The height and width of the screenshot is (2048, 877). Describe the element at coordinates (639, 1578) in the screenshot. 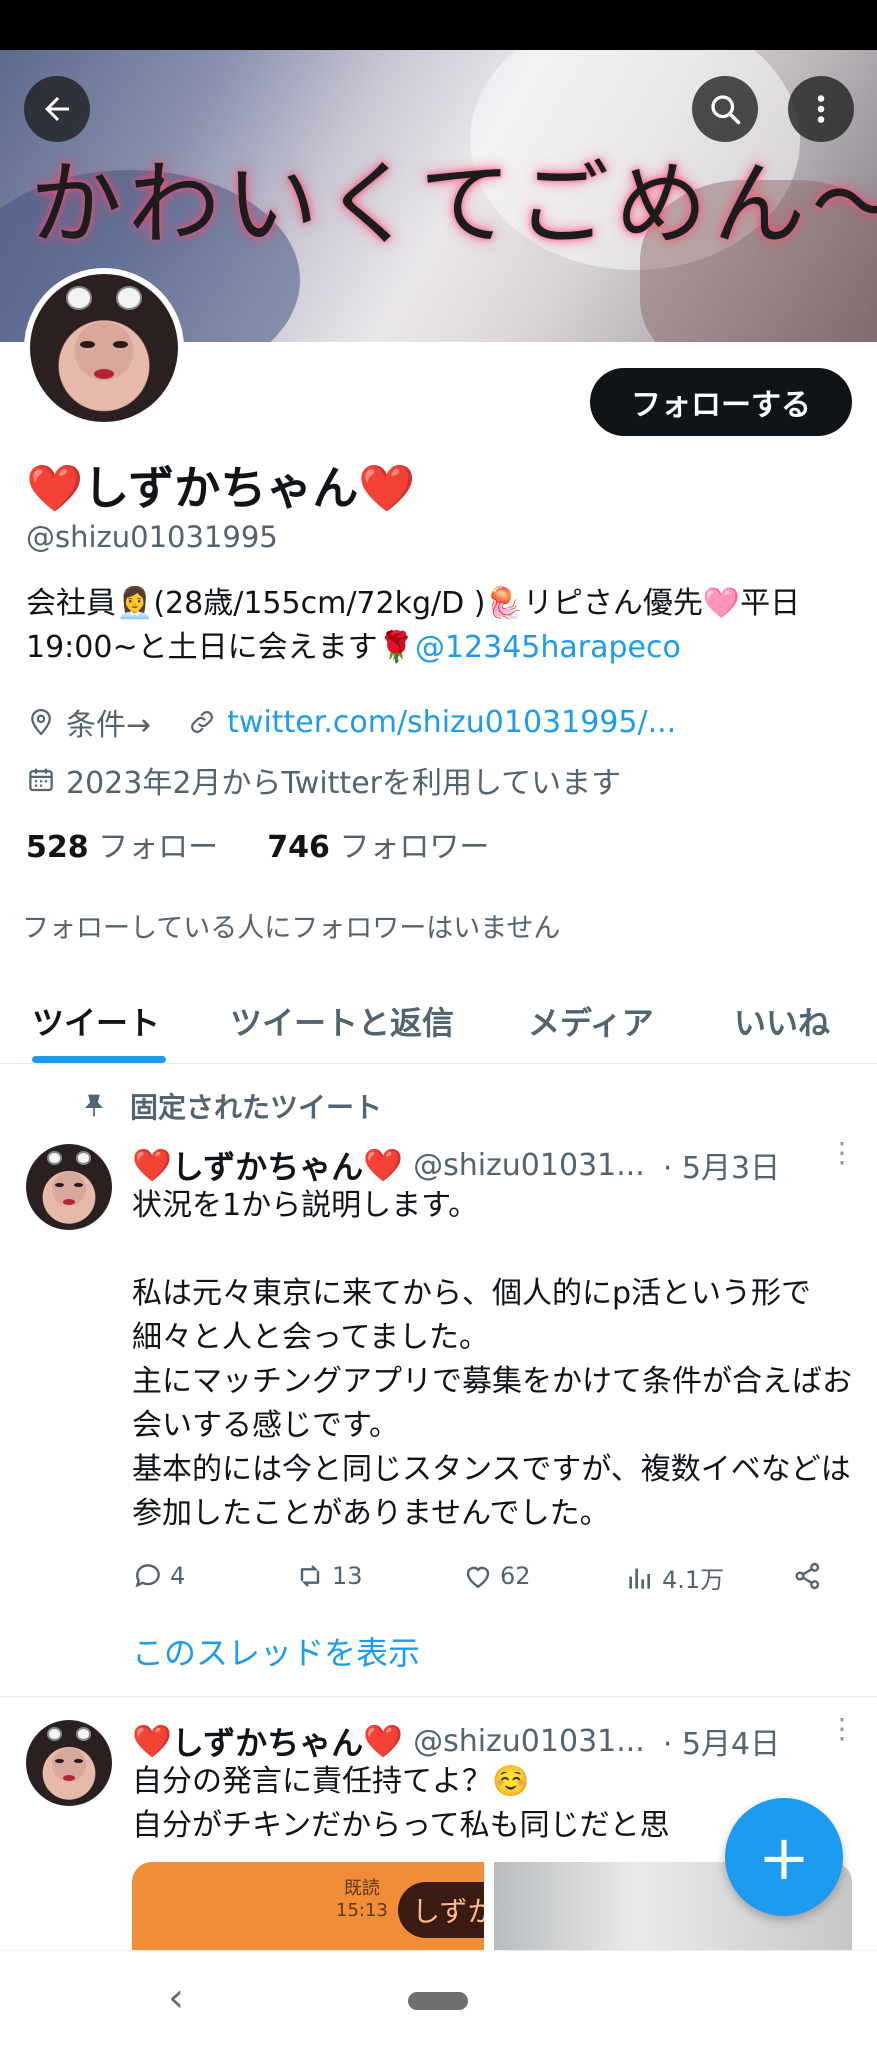

I see `analytics-icon` at that location.